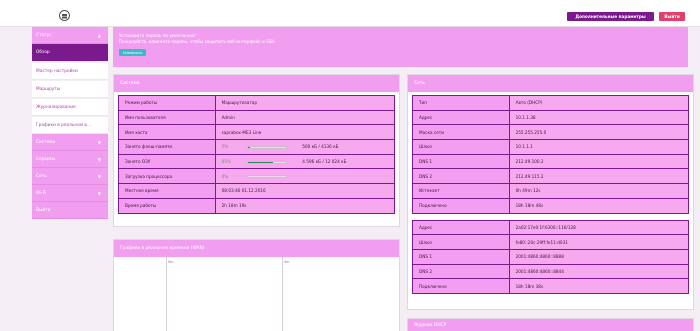  What do you see at coordinates (70, 210) in the screenshot?
I see `sidebar-item-logout: Выйти` at bounding box center [70, 210].